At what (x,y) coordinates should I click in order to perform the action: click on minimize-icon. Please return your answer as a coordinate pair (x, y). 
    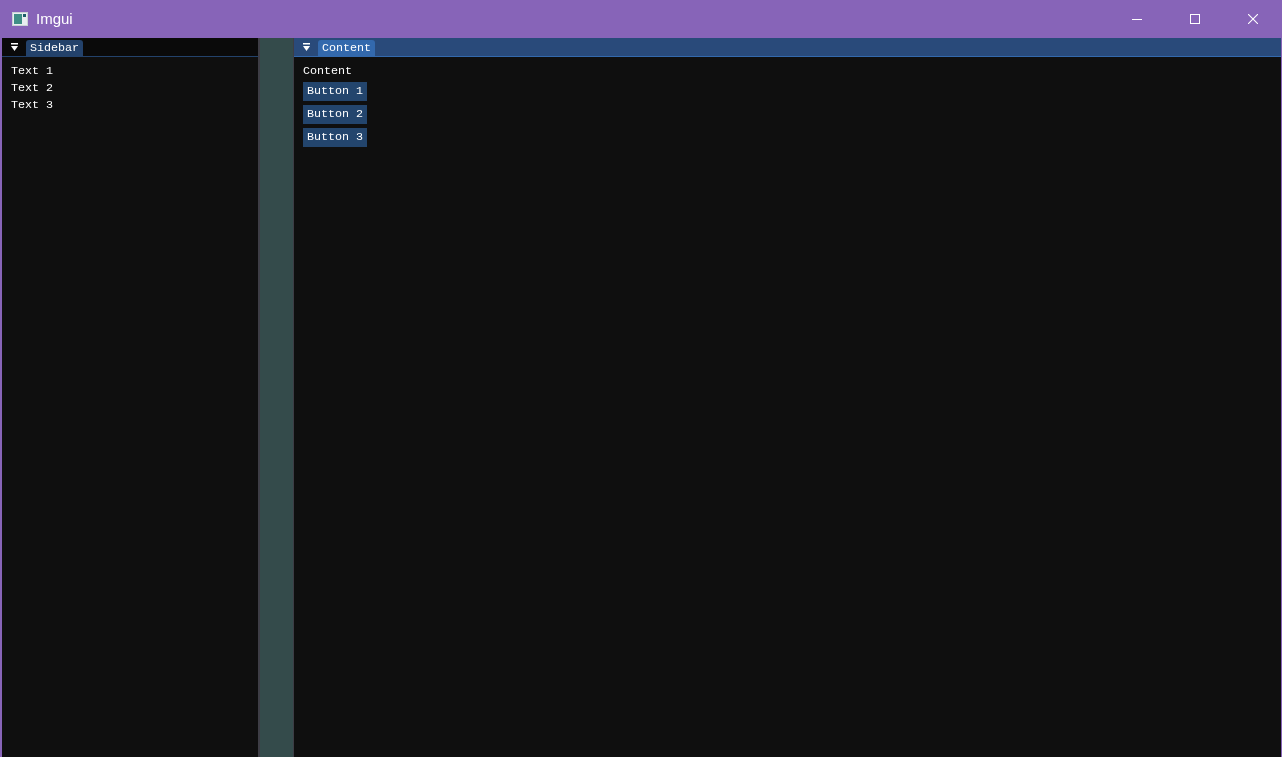
    Looking at the image, I should click on (1137, 19).